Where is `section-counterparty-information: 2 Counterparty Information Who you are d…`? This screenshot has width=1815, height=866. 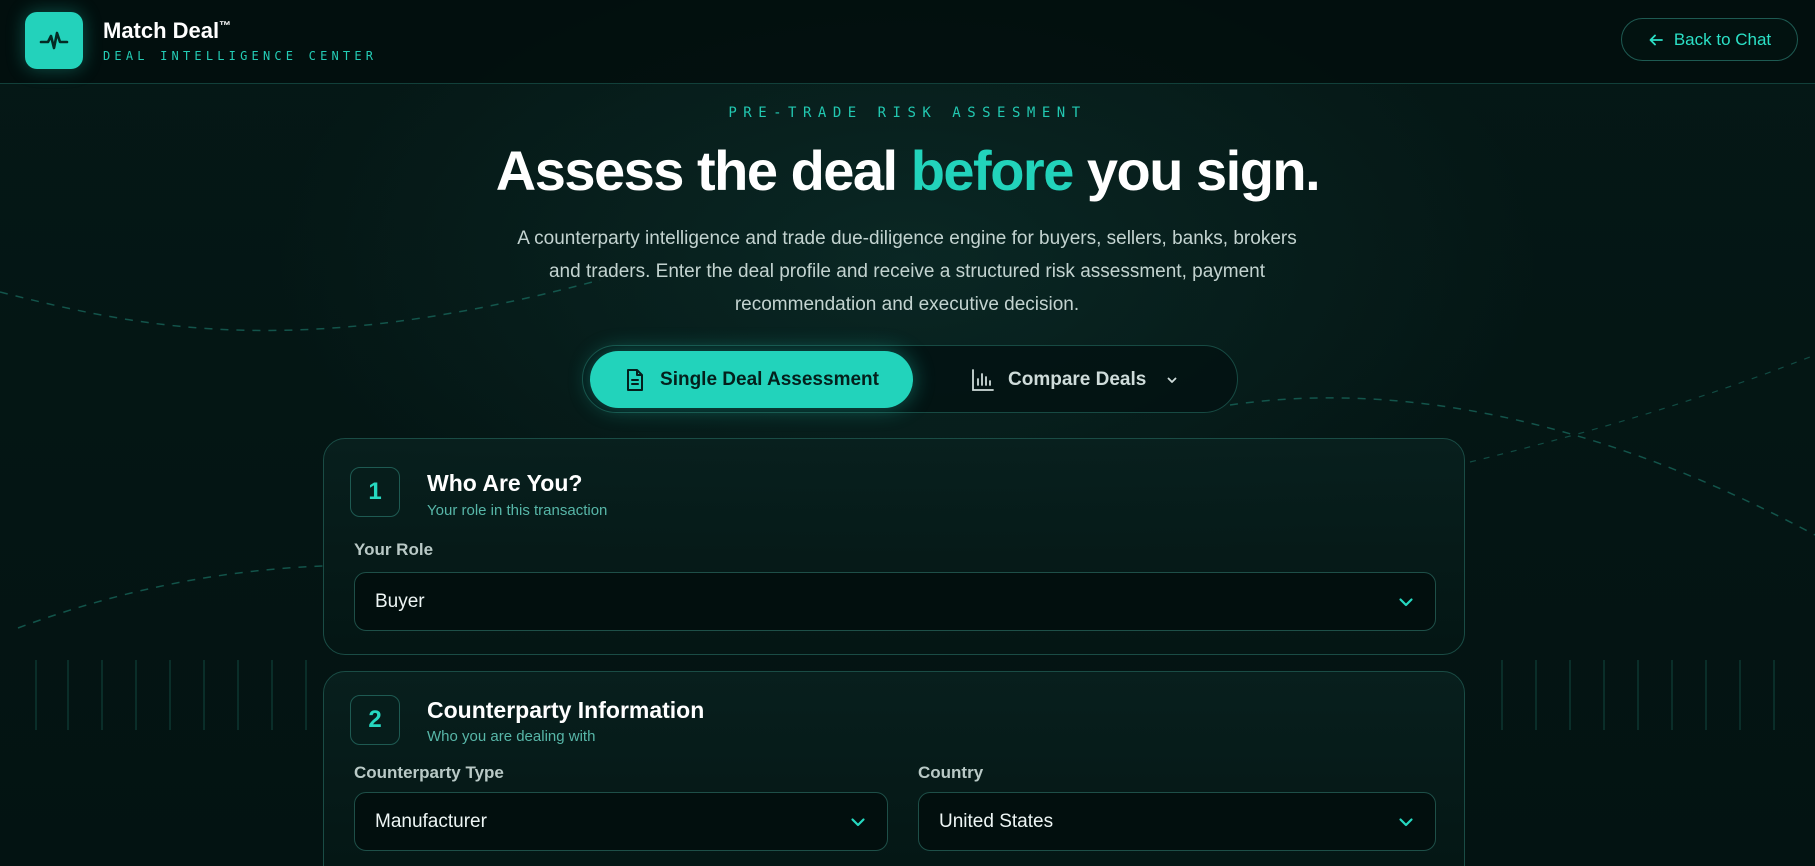 section-counterparty-information: 2 Counterparty Information Who you are d… is located at coordinates (894, 768).